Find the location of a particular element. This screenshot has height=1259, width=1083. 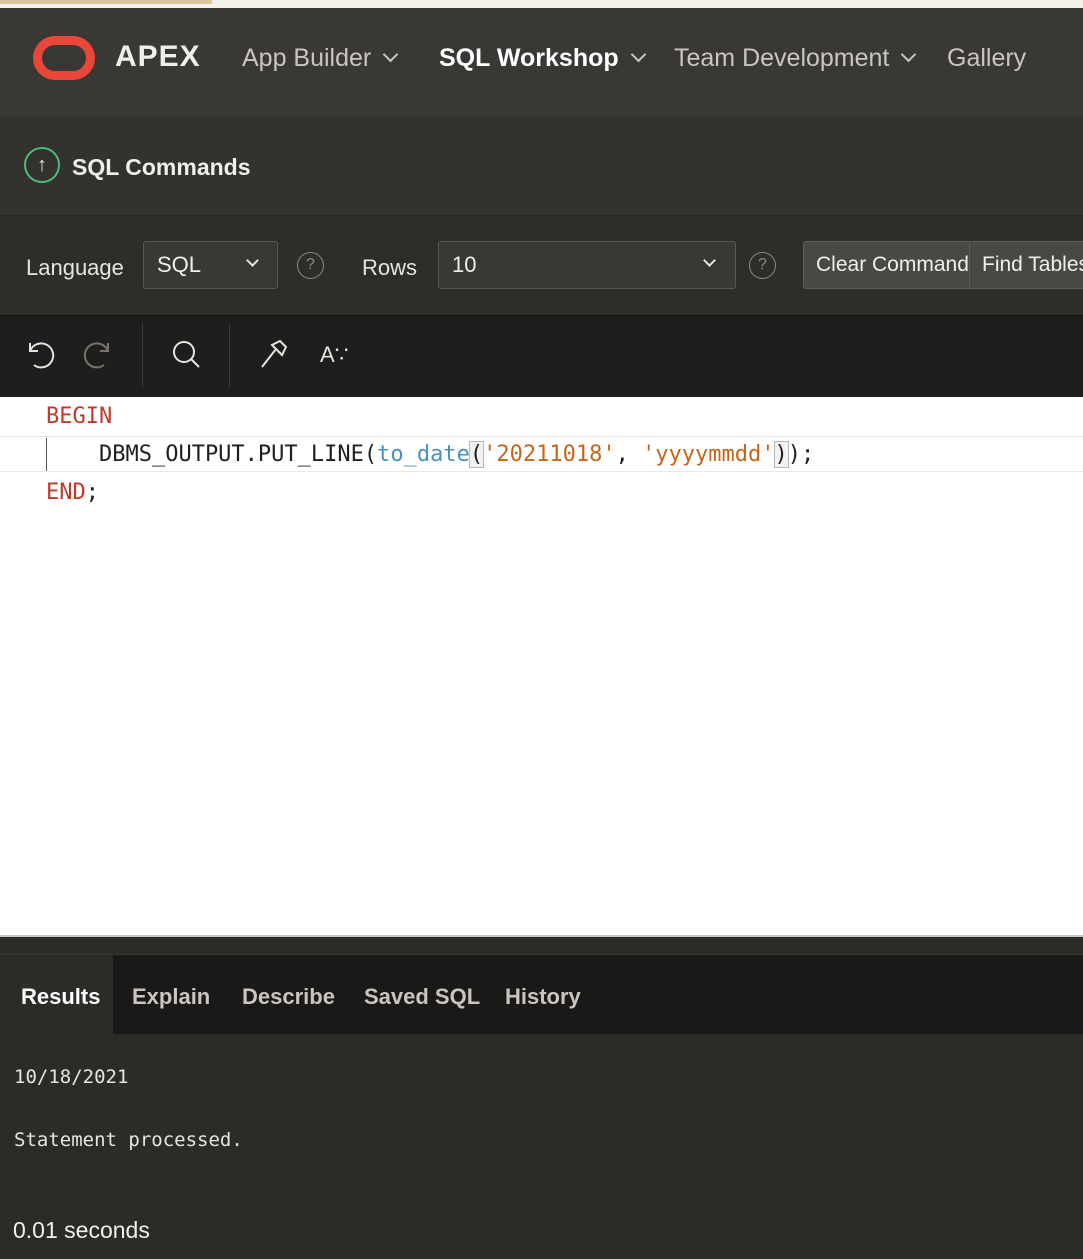

format-icon: A∵ is located at coordinates (334, 355).